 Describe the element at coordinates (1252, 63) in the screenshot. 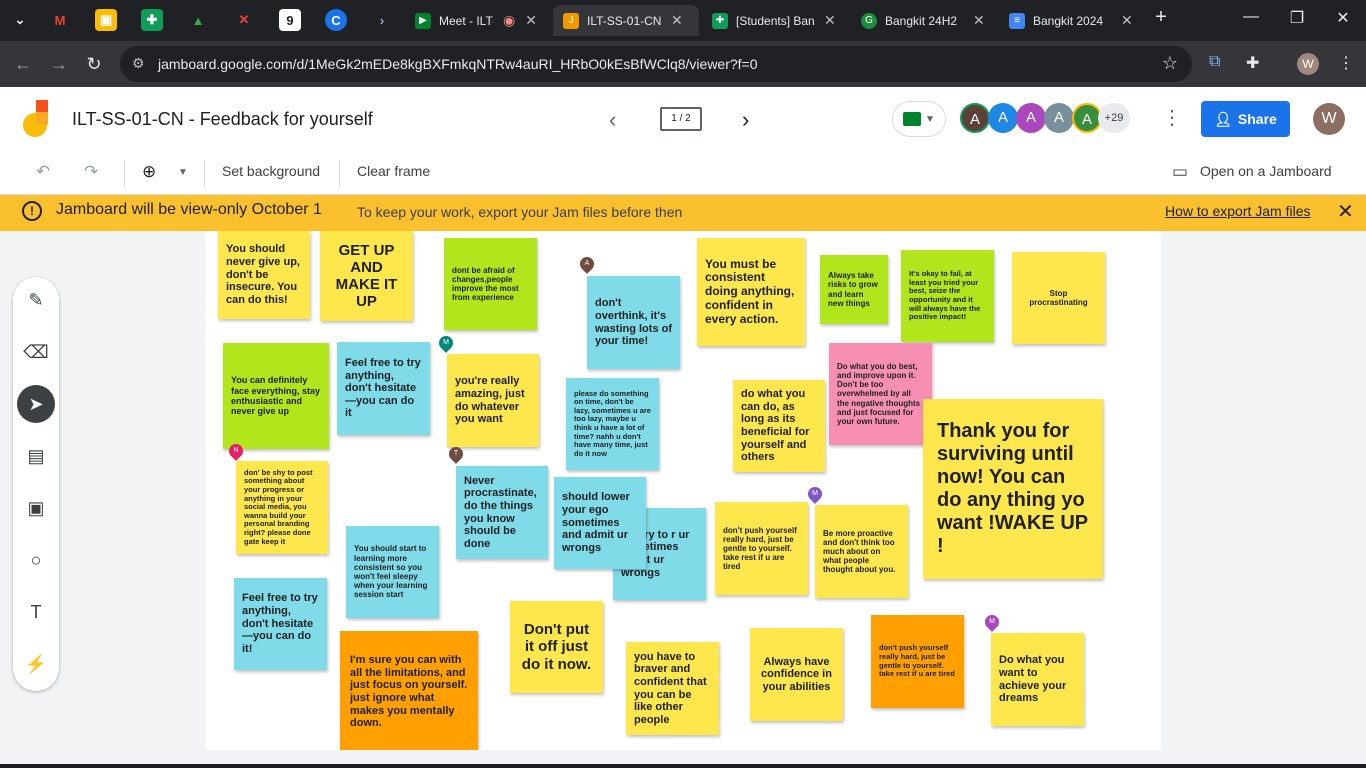

I see `extensions-puzzle-icon: ✚` at that location.